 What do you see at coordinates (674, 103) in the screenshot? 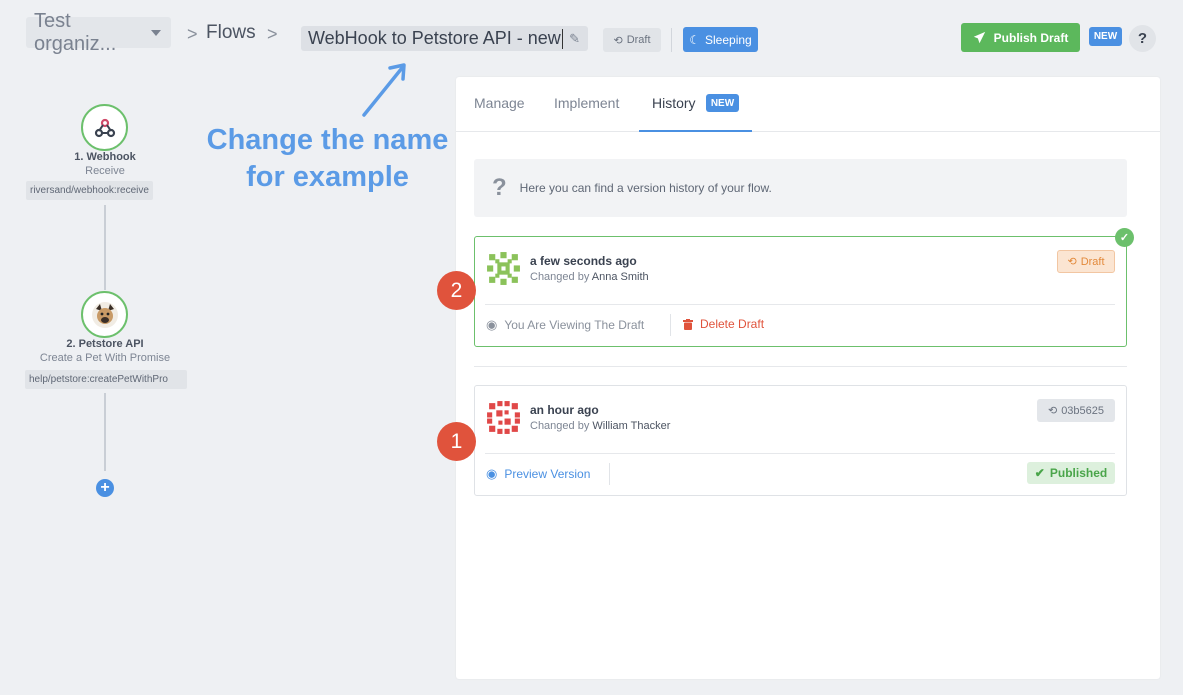
I see `tab-history: History` at bounding box center [674, 103].